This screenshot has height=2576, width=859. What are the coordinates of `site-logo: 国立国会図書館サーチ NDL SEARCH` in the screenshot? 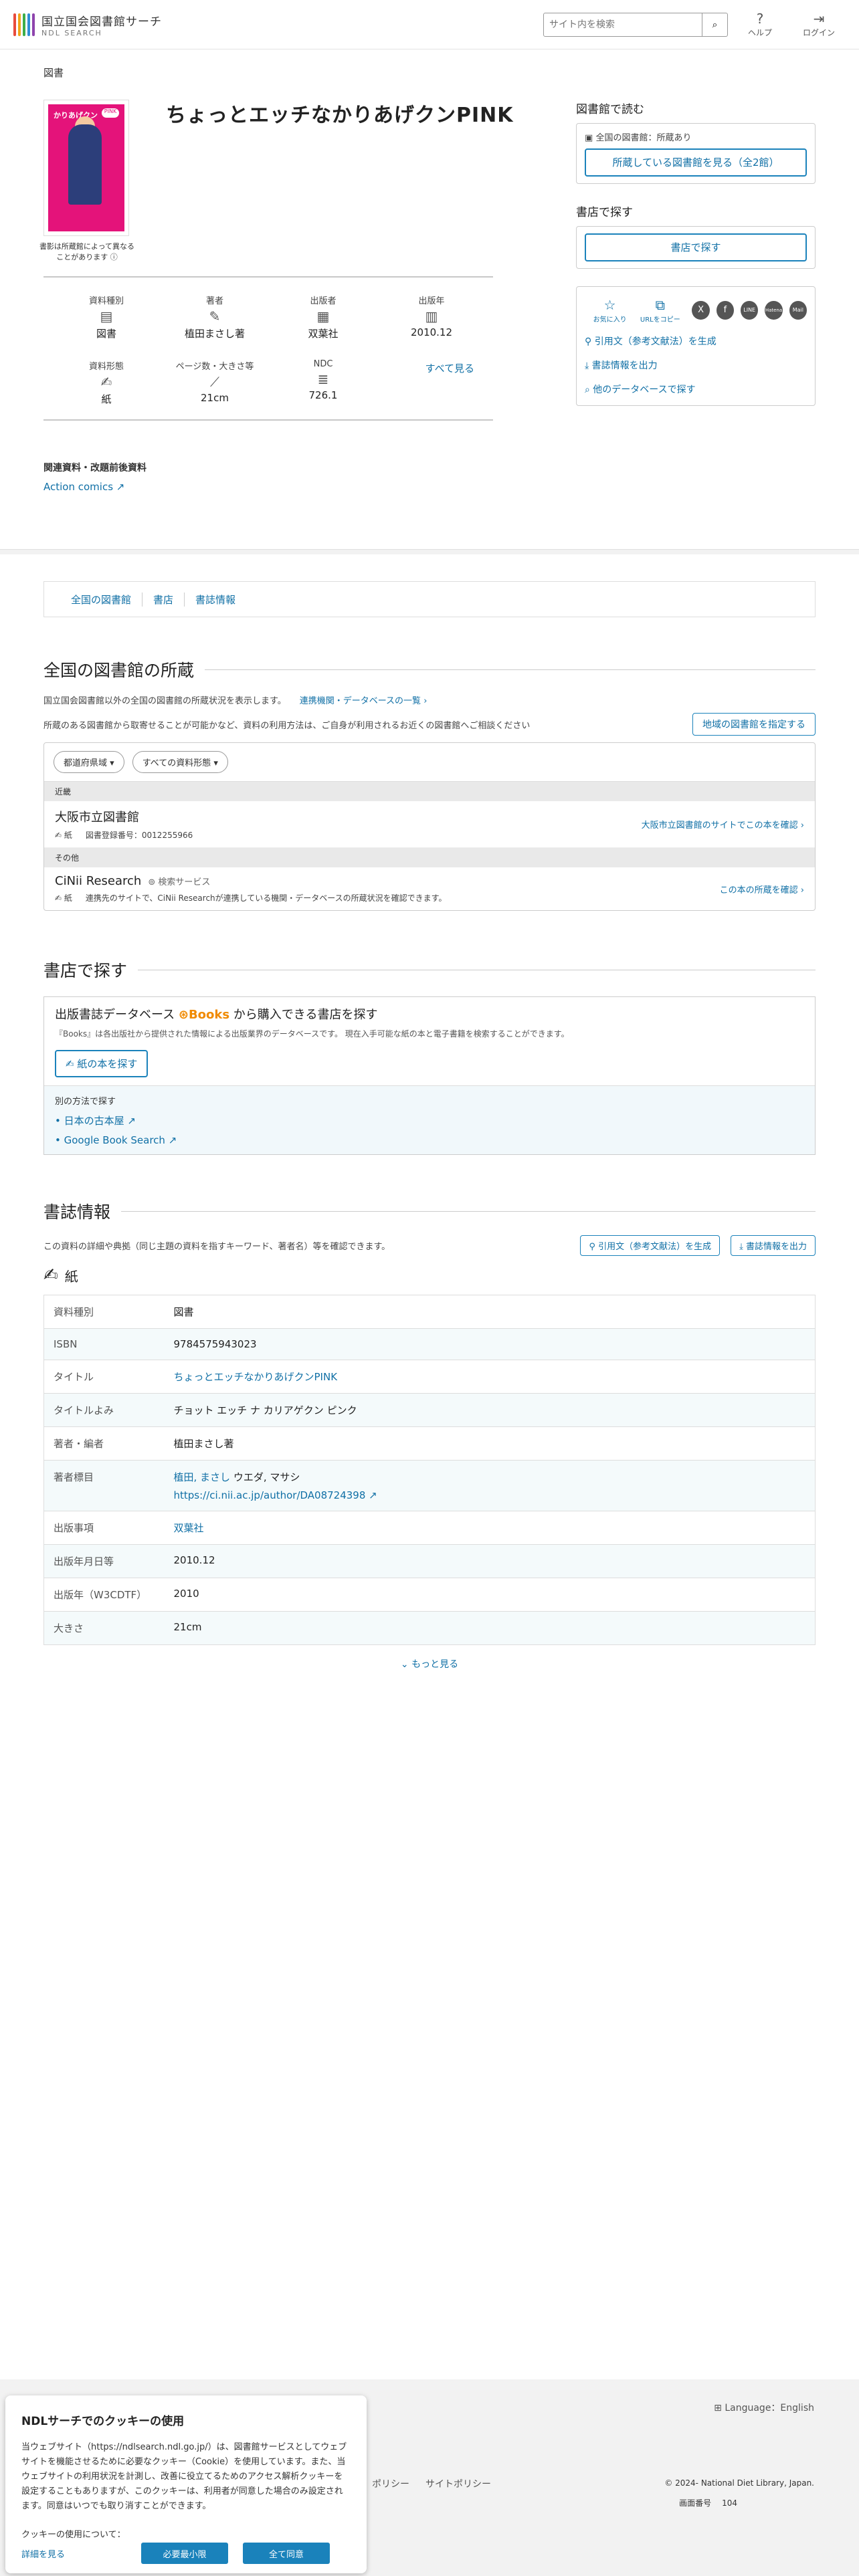 It's located at (87, 24).